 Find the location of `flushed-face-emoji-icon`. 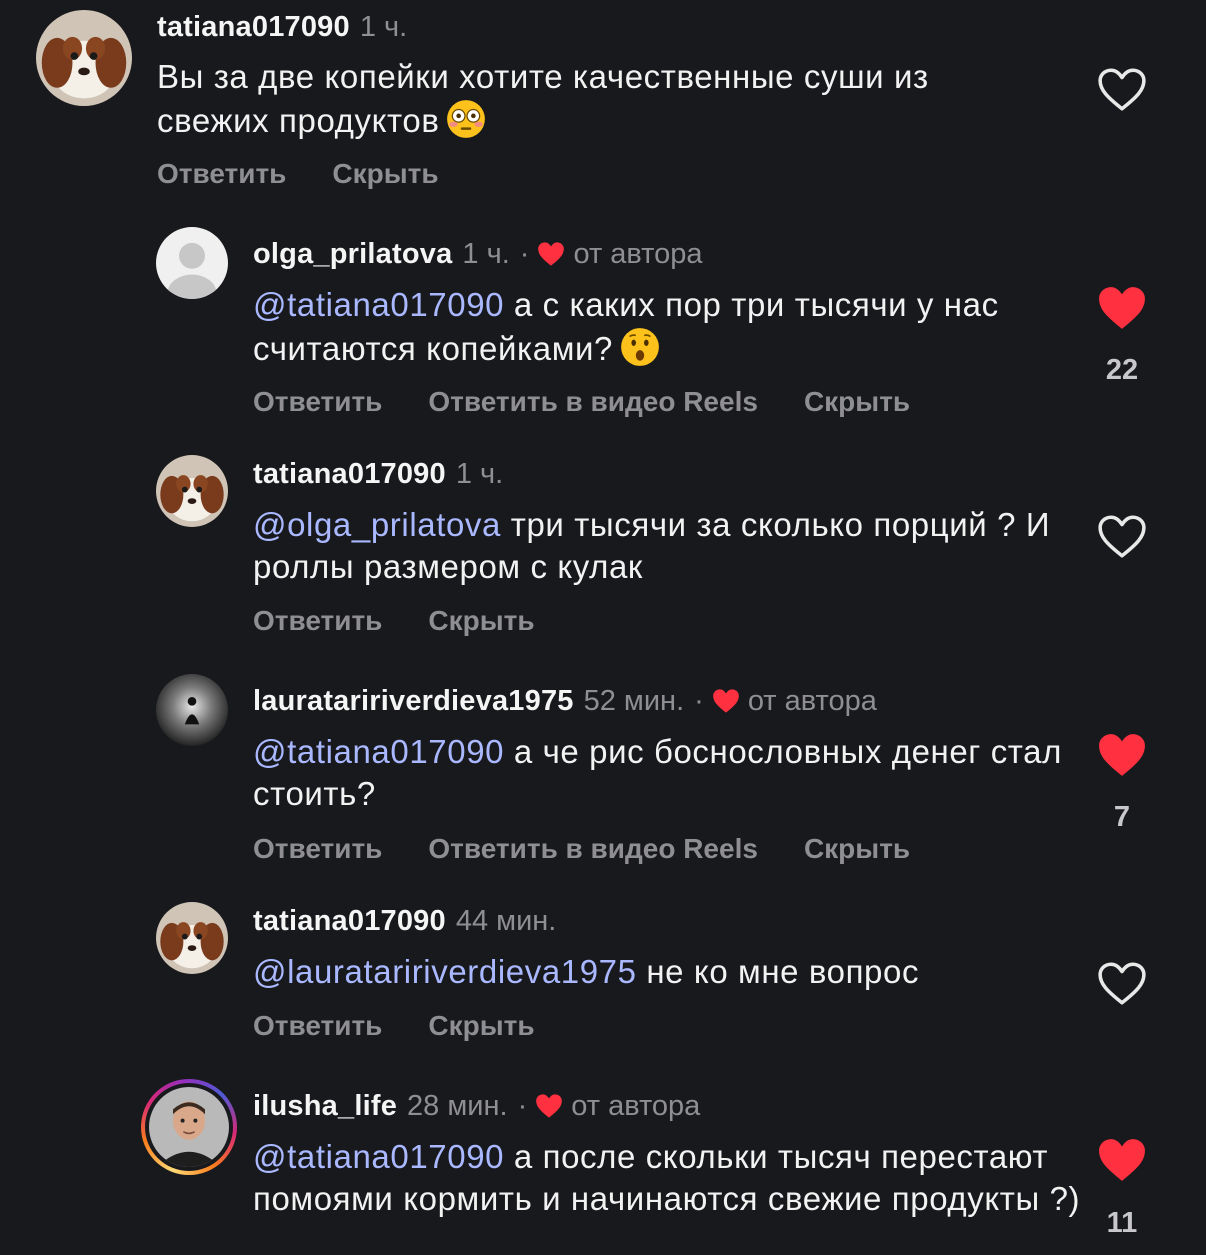

flushed-face-emoji-icon is located at coordinates (466, 119).